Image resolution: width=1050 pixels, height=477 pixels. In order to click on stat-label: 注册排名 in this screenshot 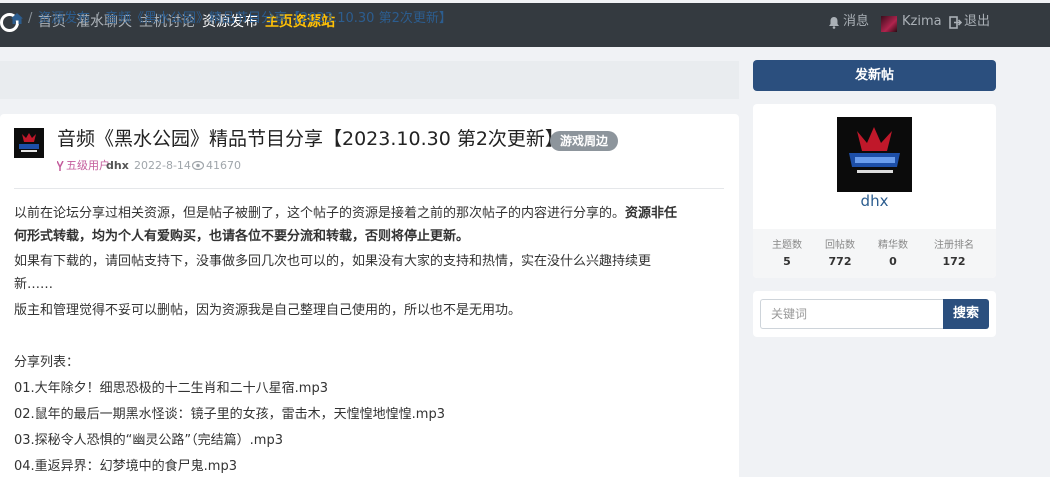, I will do `click(954, 245)`.